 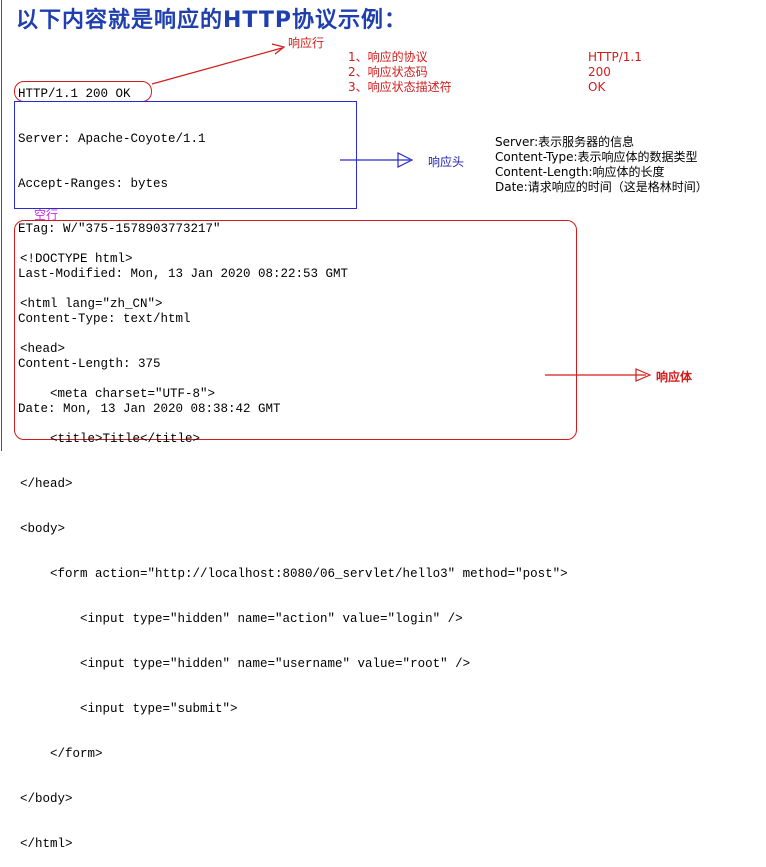 I want to click on note-server: Server:表示服务器的信息, so click(x=565, y=142).